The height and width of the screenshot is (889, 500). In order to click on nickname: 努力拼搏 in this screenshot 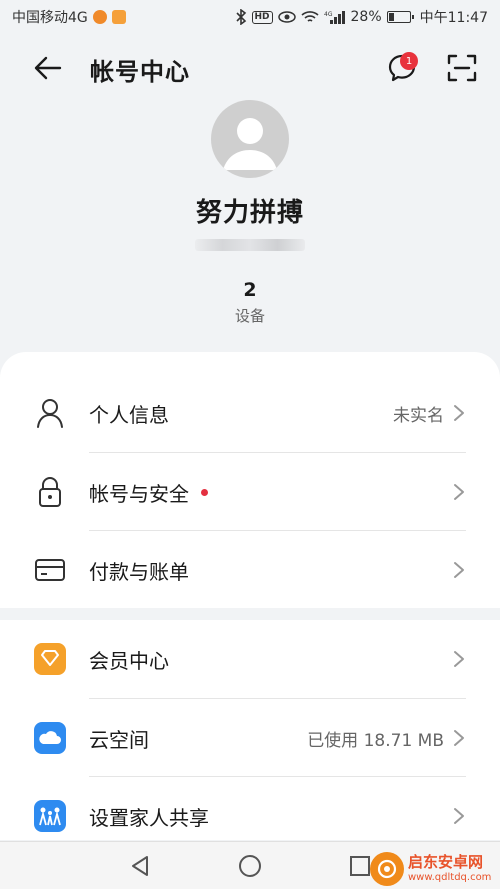, I will do `click(249, 213)`.